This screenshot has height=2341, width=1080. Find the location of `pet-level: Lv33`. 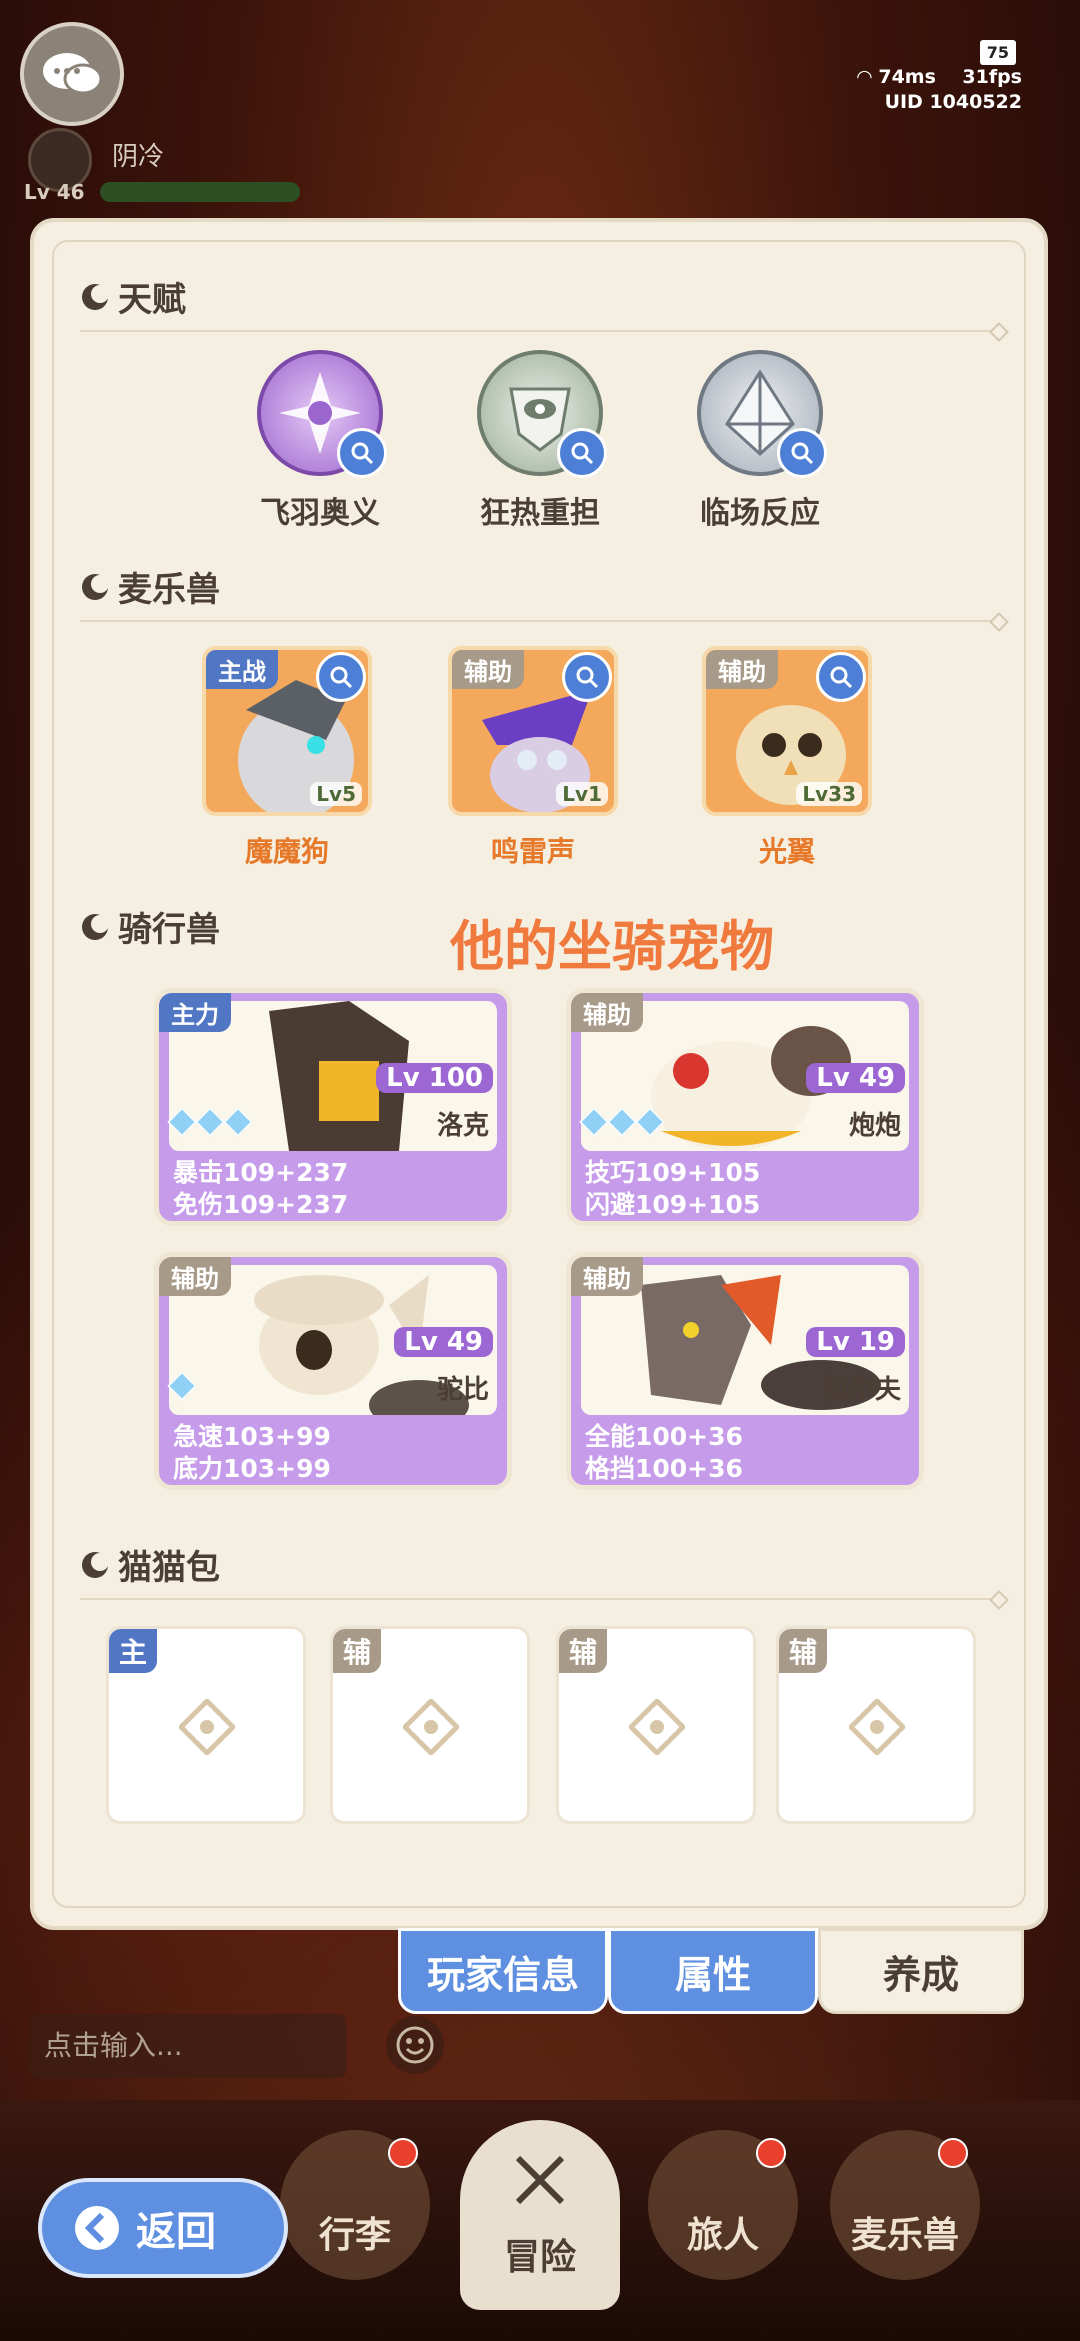

pet-level: Lv33 is located at coordinates (829, 794).